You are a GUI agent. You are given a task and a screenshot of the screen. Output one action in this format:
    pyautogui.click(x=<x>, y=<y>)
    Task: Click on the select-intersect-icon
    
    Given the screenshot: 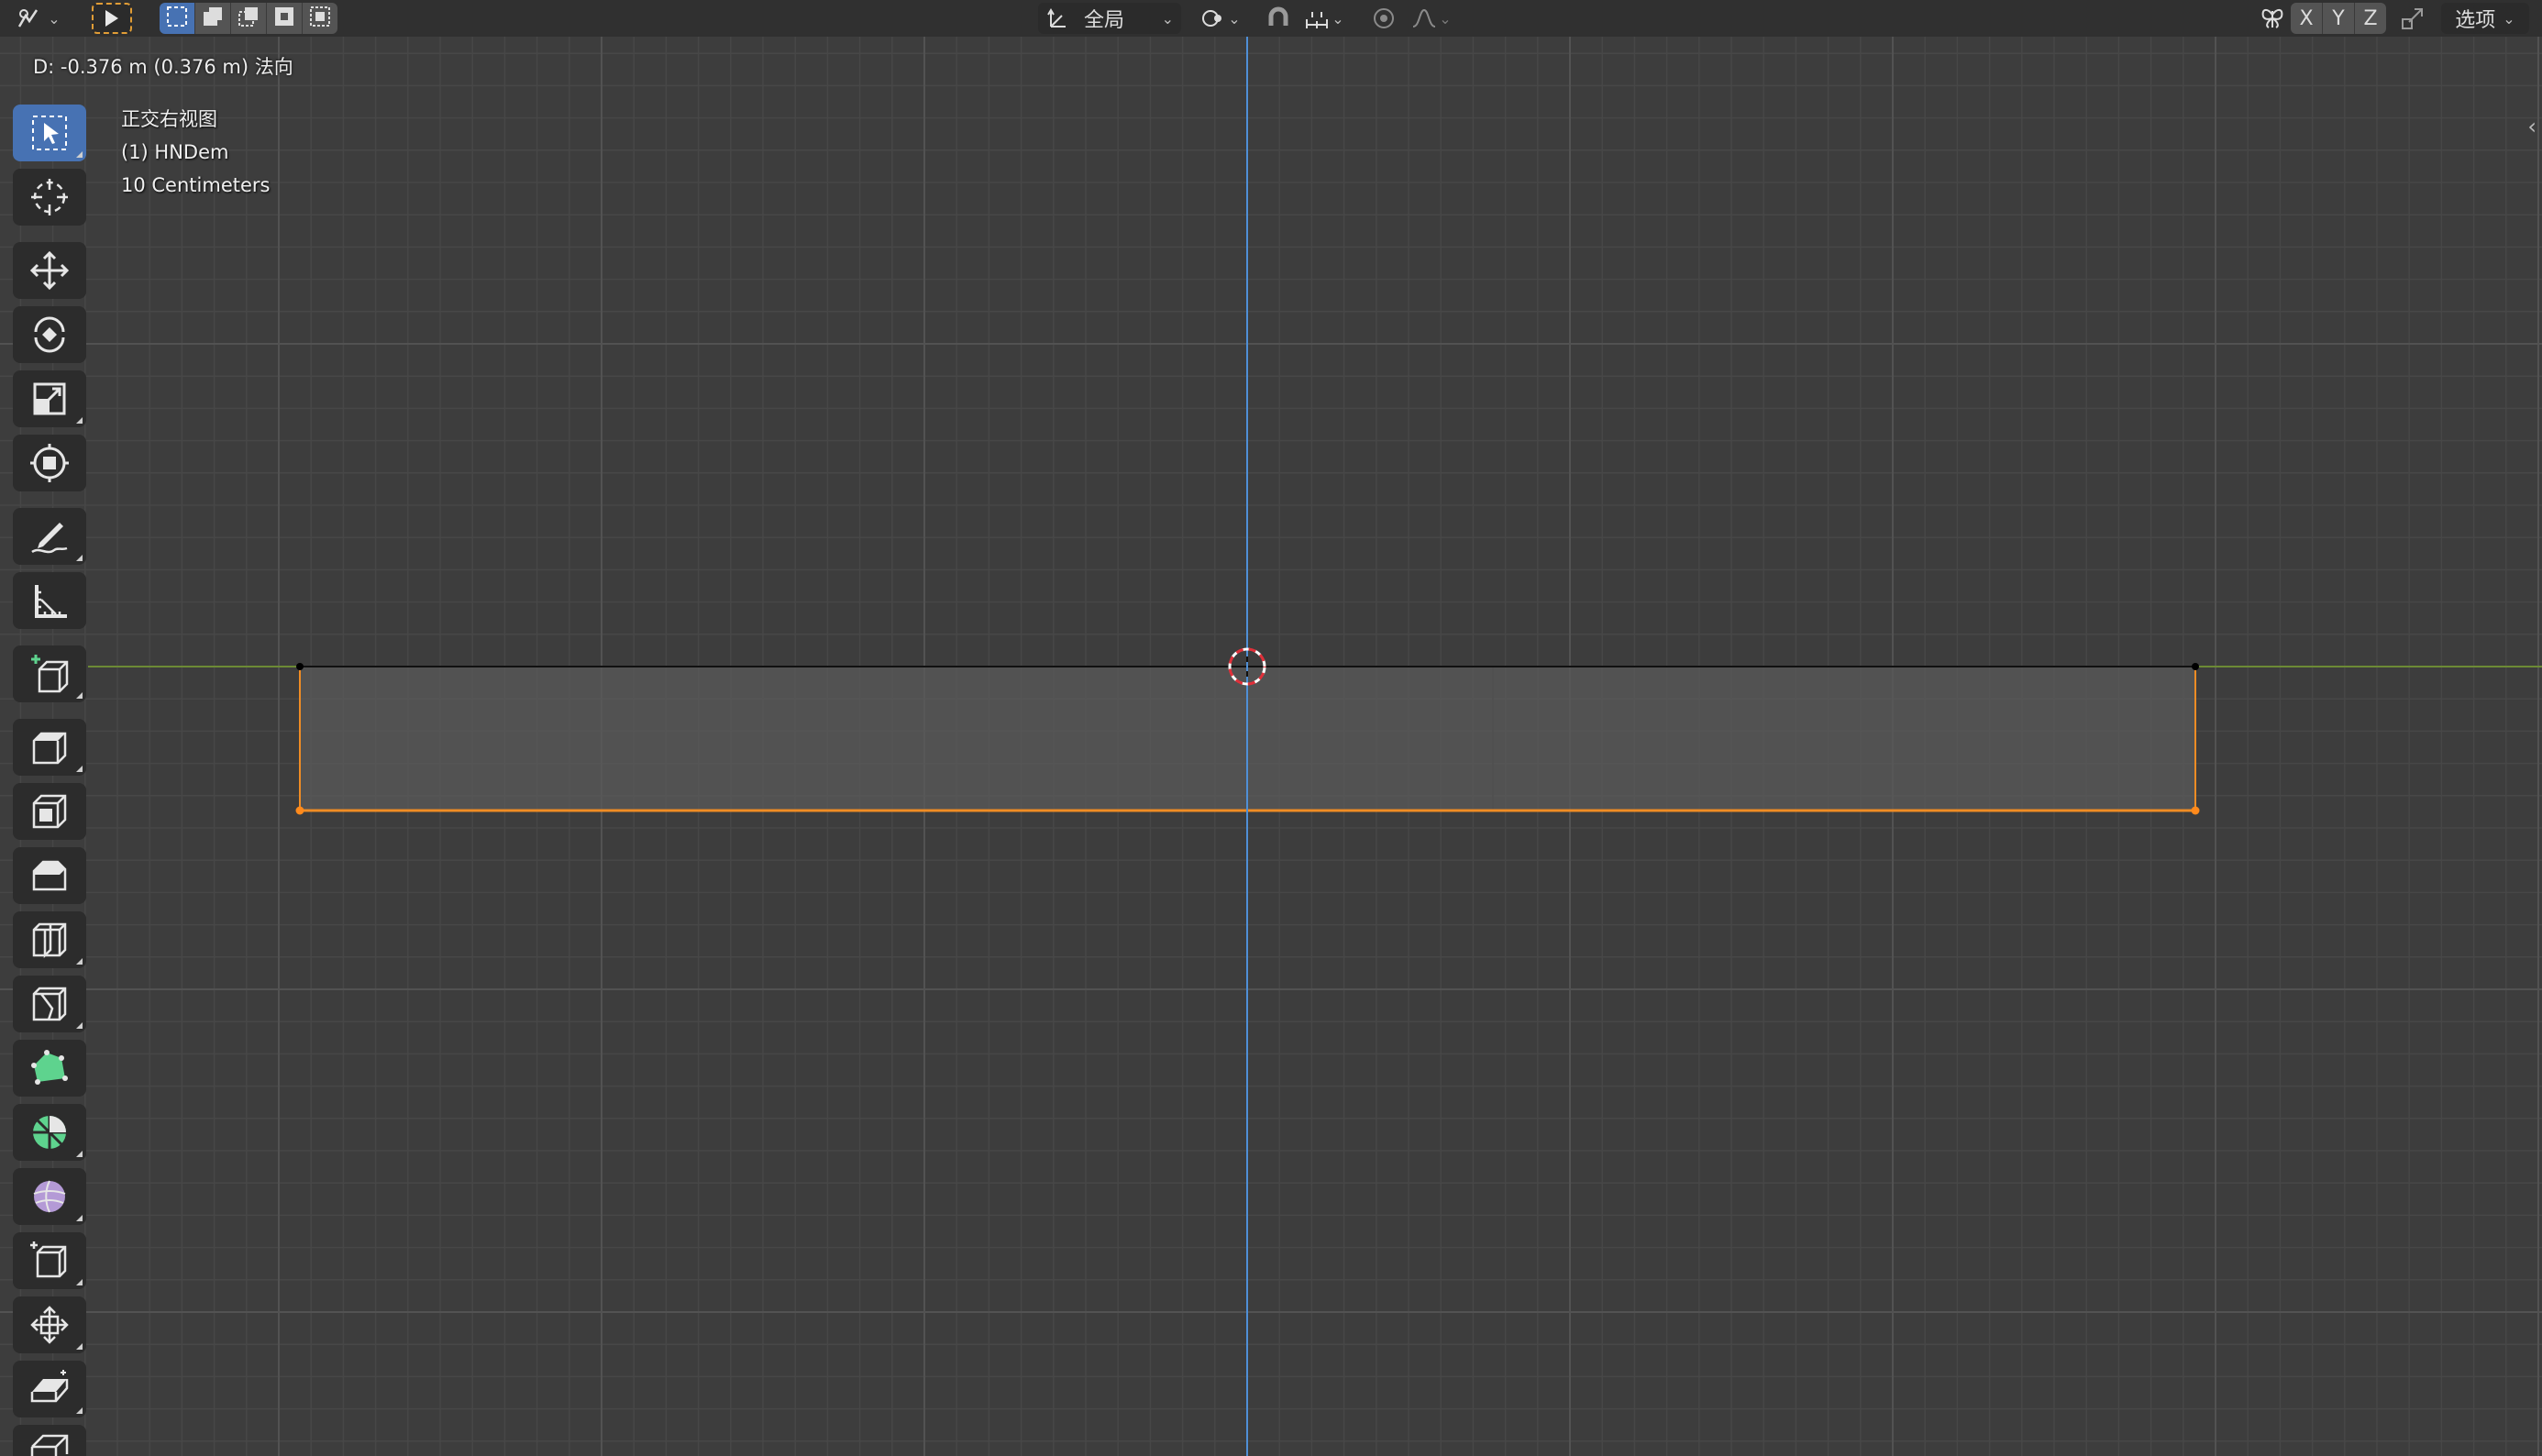 What is the action you would take?
    pyautogui.click(x=320, y=18)
    